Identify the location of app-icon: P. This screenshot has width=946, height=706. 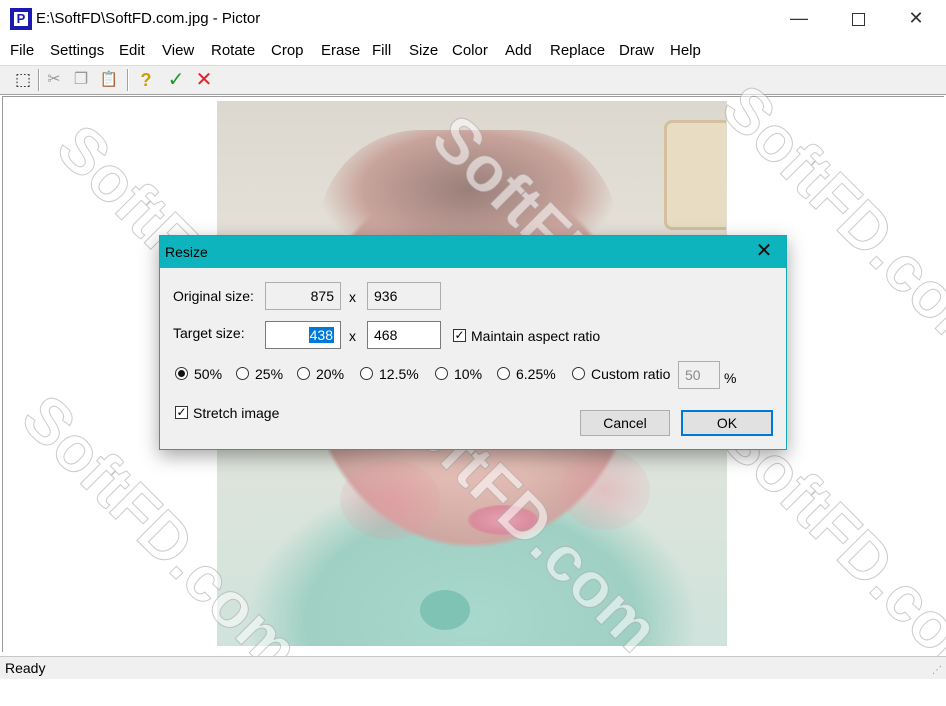
(21, 19).